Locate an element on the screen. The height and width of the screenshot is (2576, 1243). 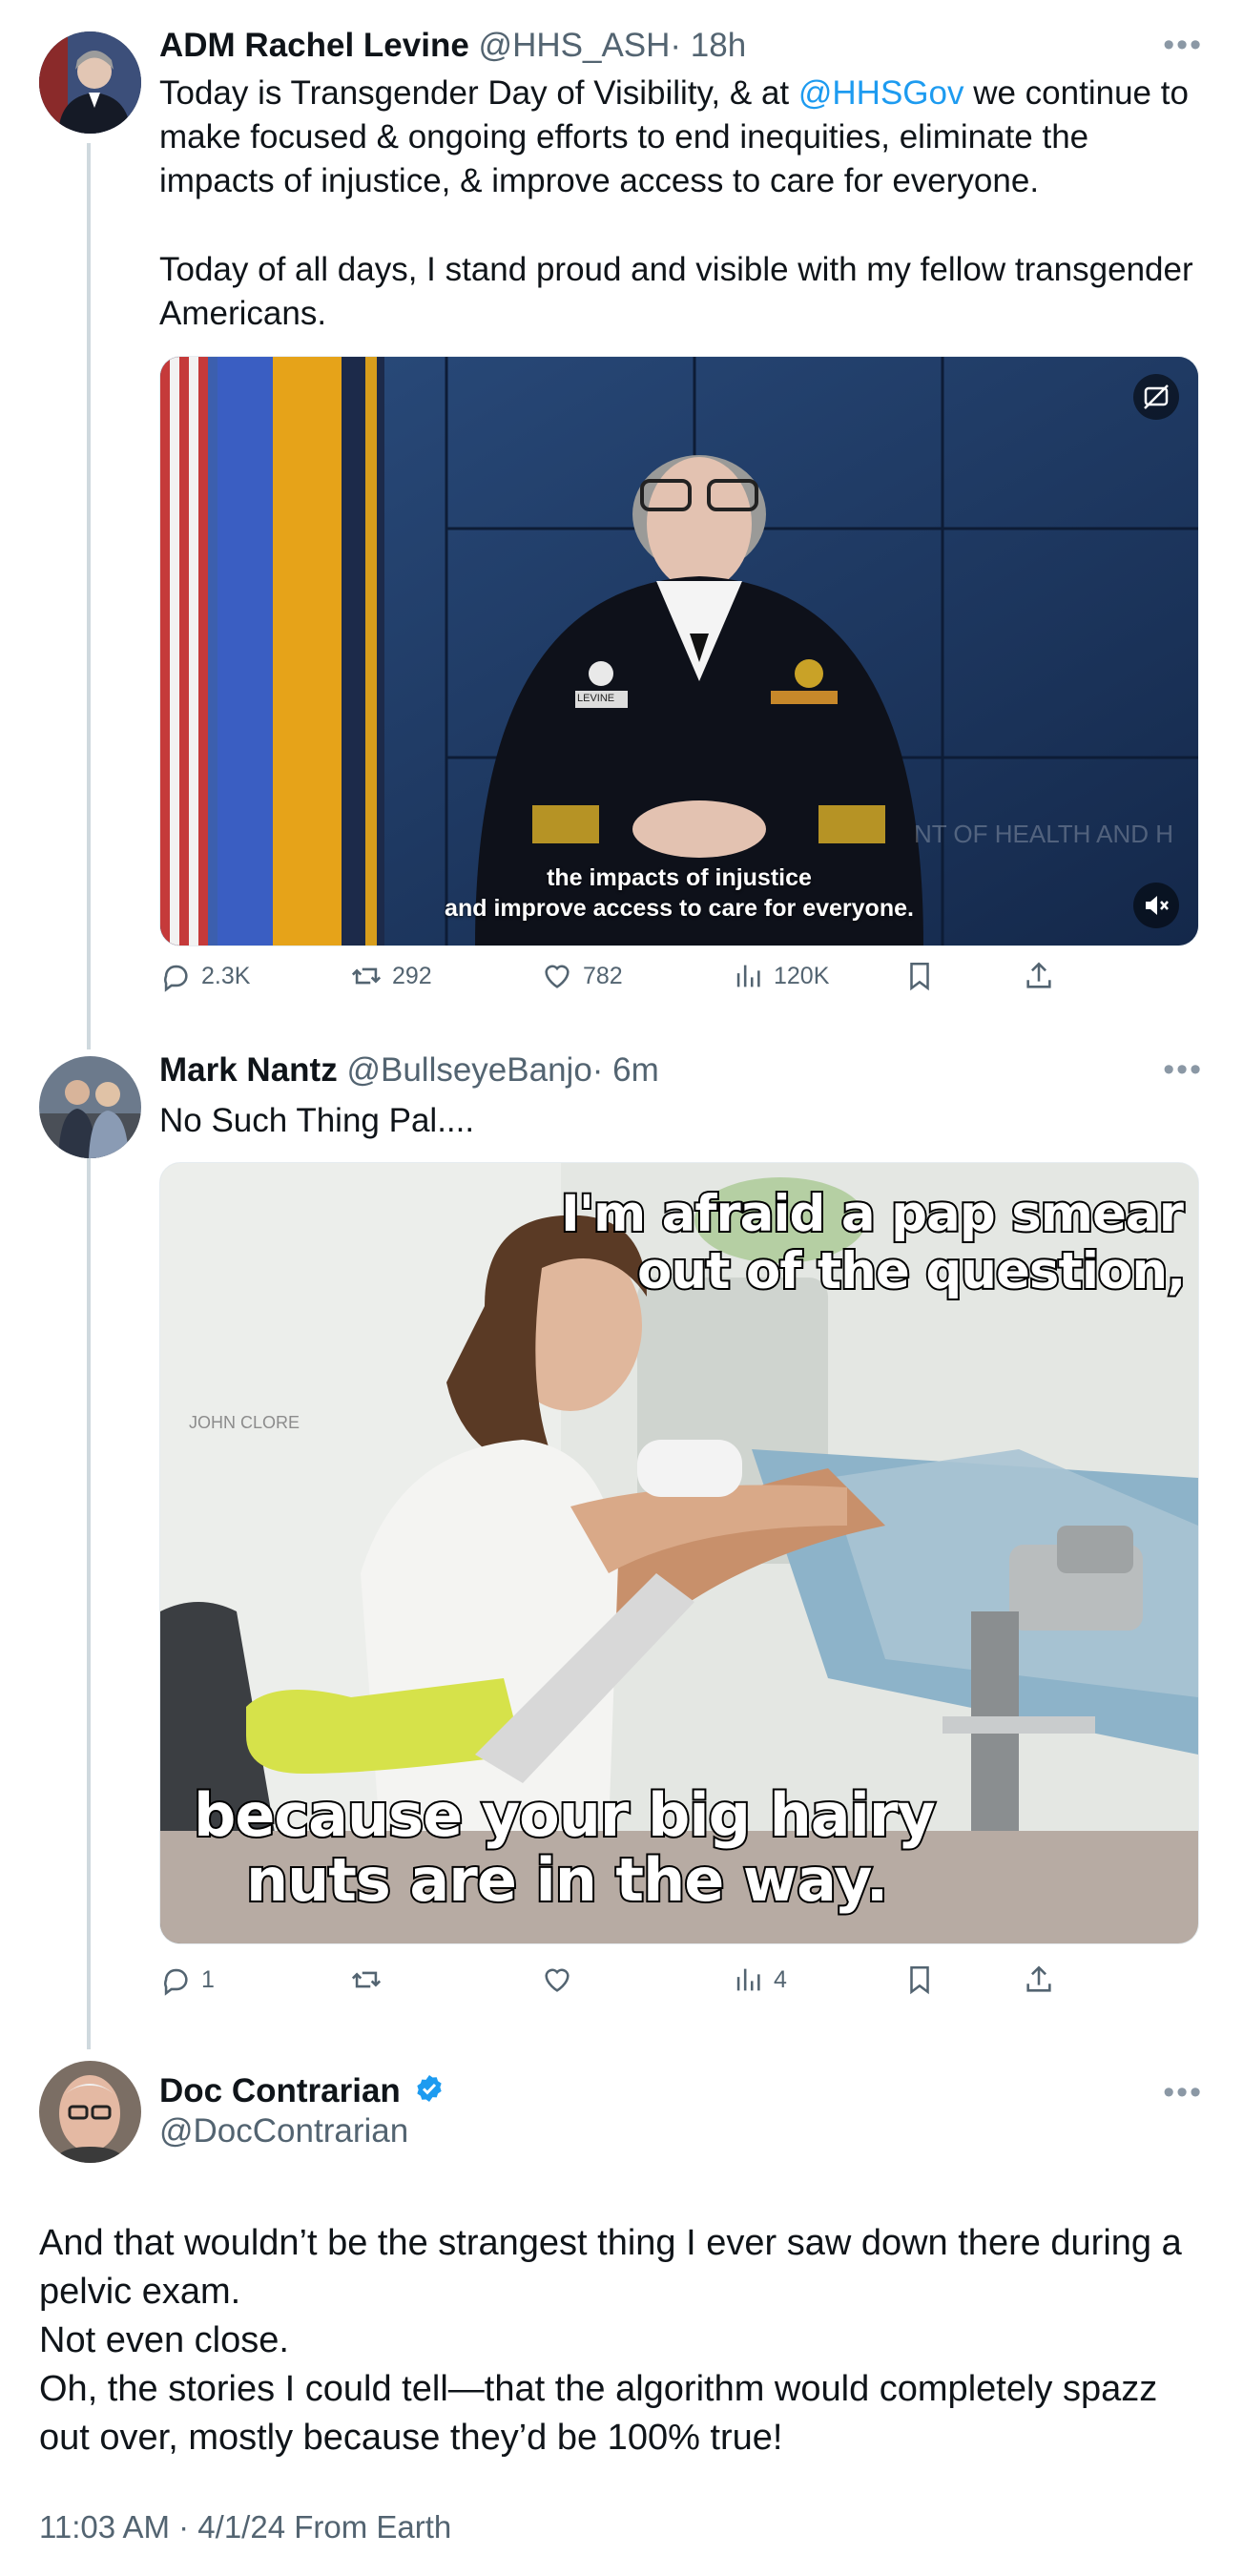
user-handle: @BullseyeBanjo is located at coordinates (469, 1070).